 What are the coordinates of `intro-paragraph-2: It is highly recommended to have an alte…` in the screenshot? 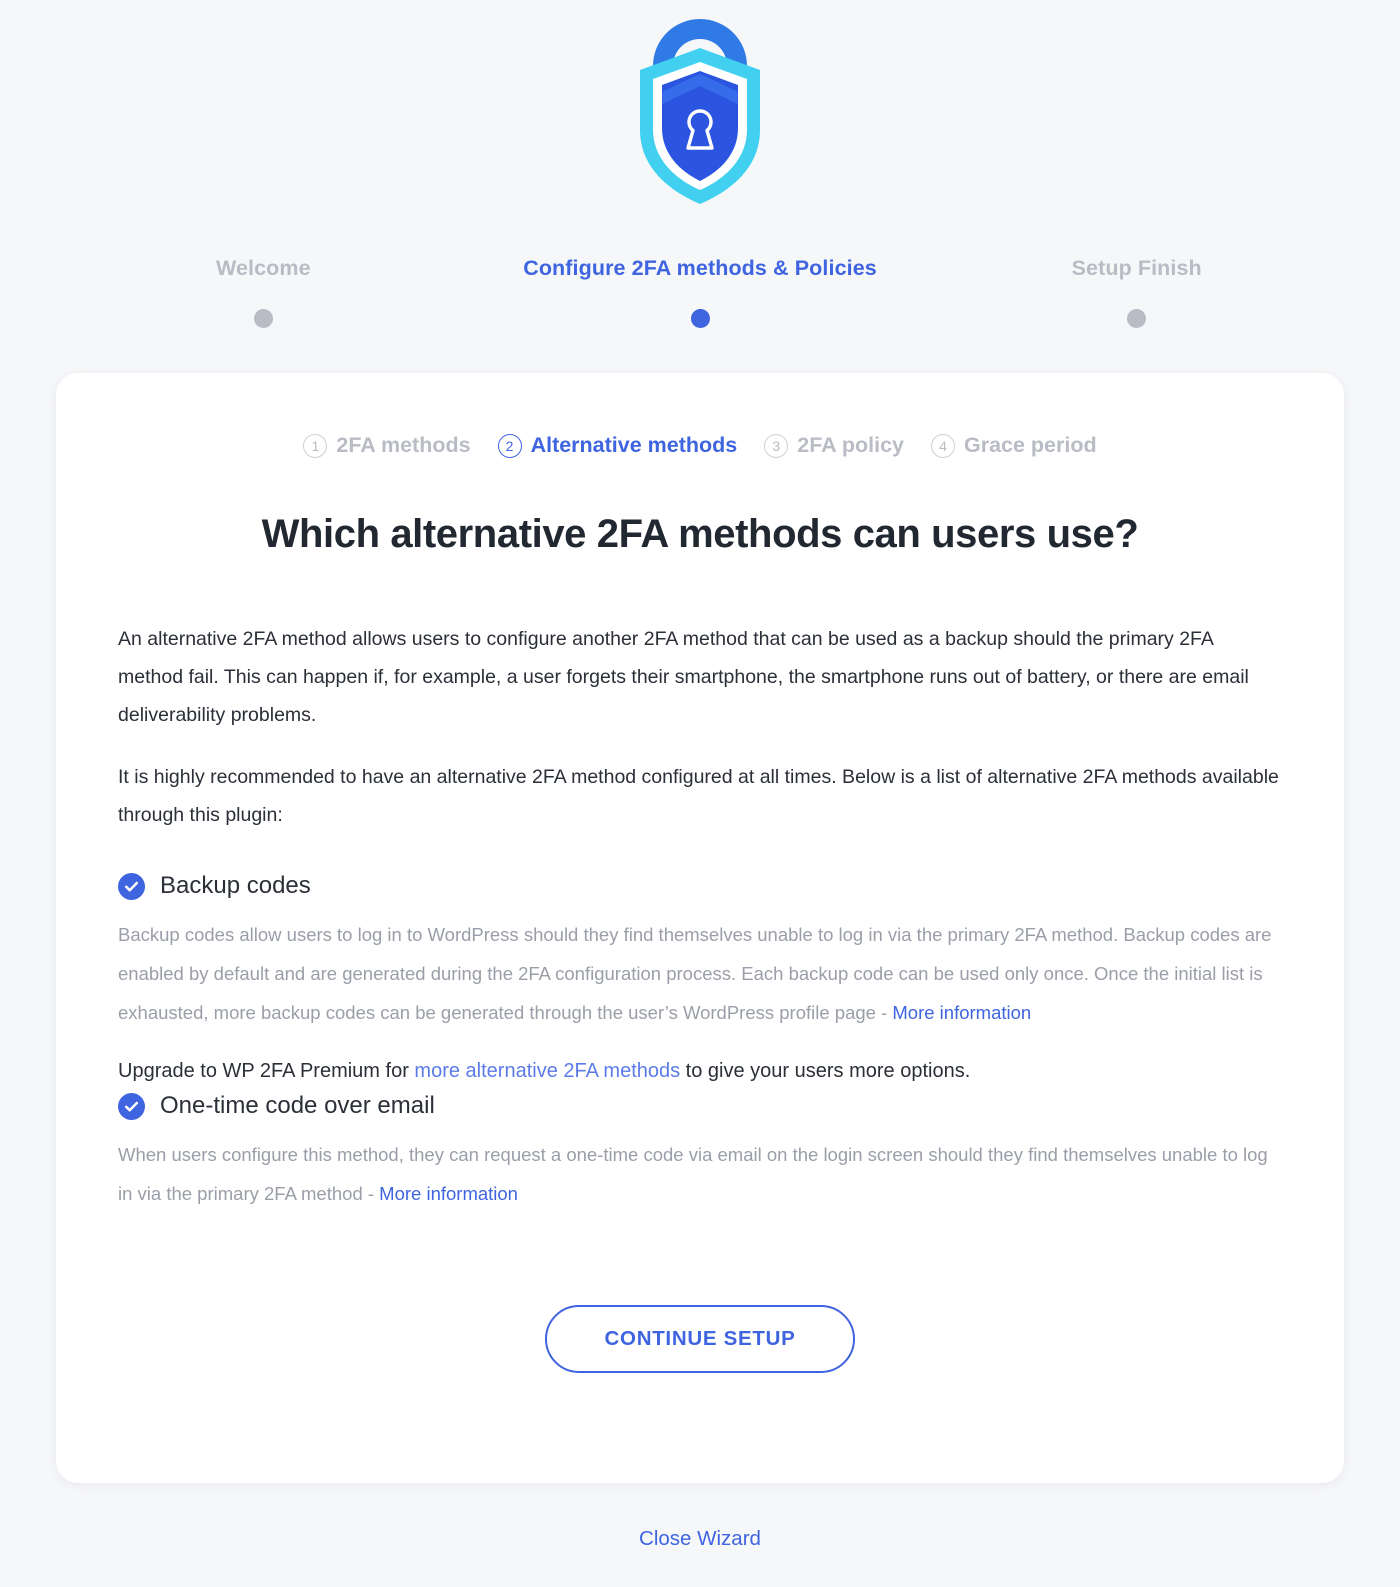 It's located at (698, 796).